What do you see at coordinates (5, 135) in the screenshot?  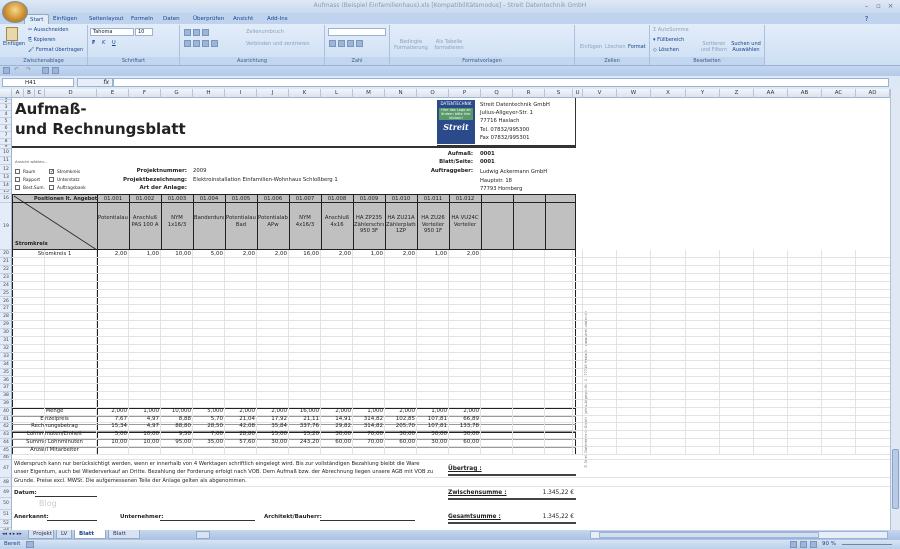 I see `row-header: 7` at bounding box center [5, 135].